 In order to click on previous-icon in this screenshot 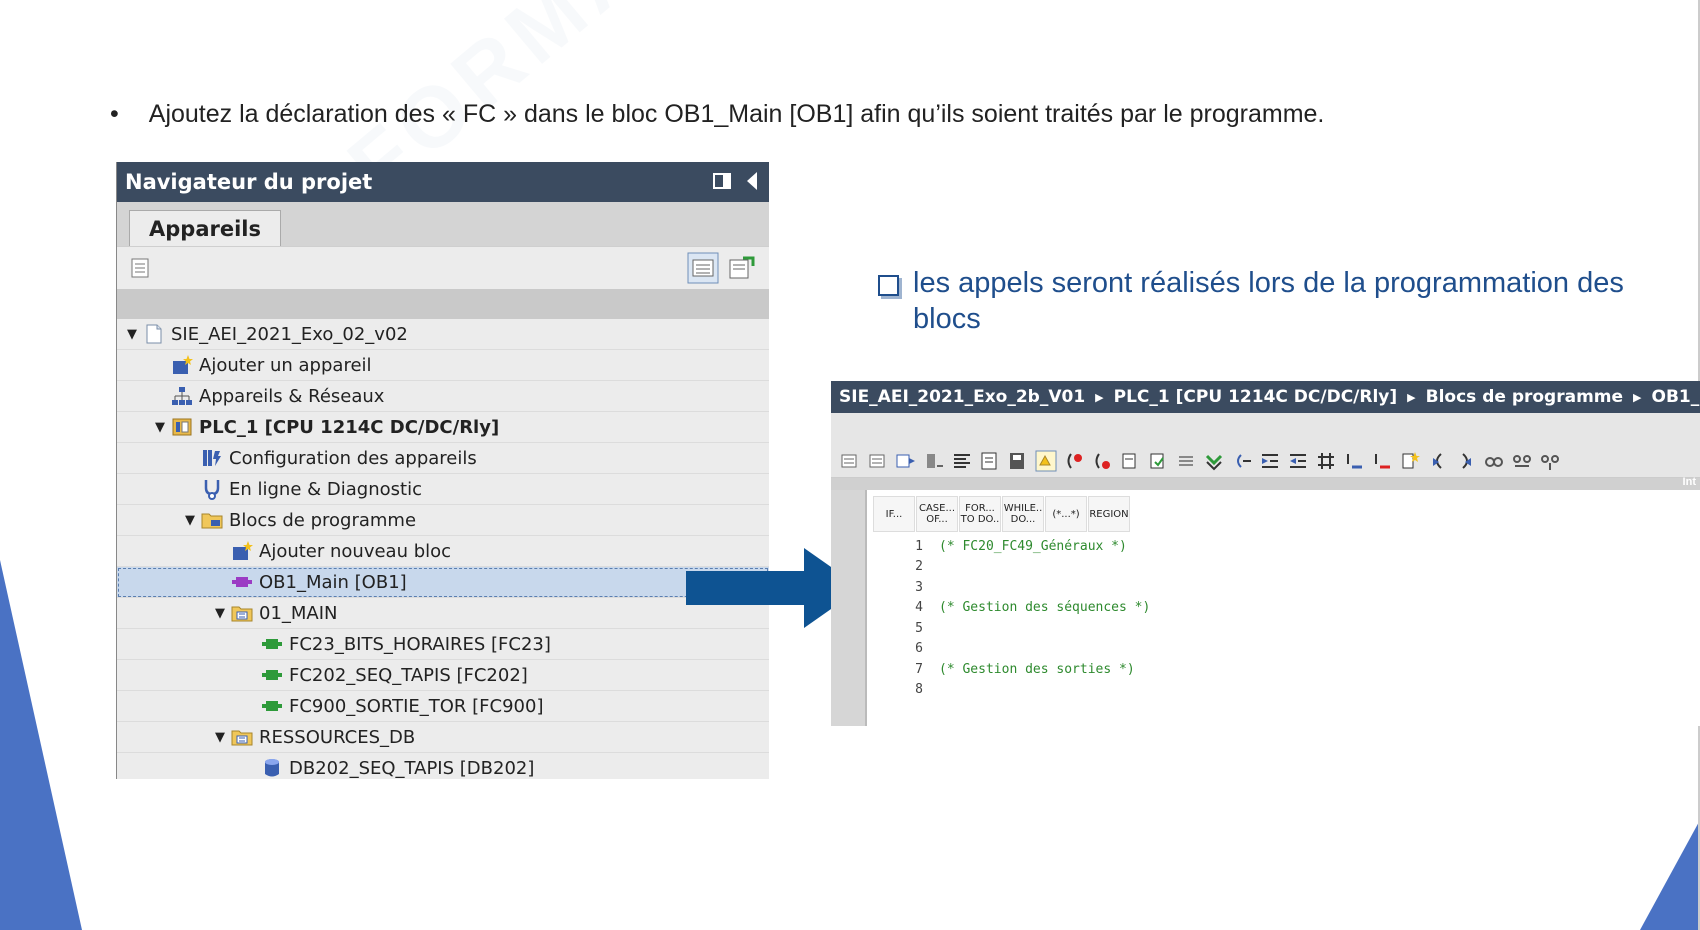, I will do `click(1438, 461)`.